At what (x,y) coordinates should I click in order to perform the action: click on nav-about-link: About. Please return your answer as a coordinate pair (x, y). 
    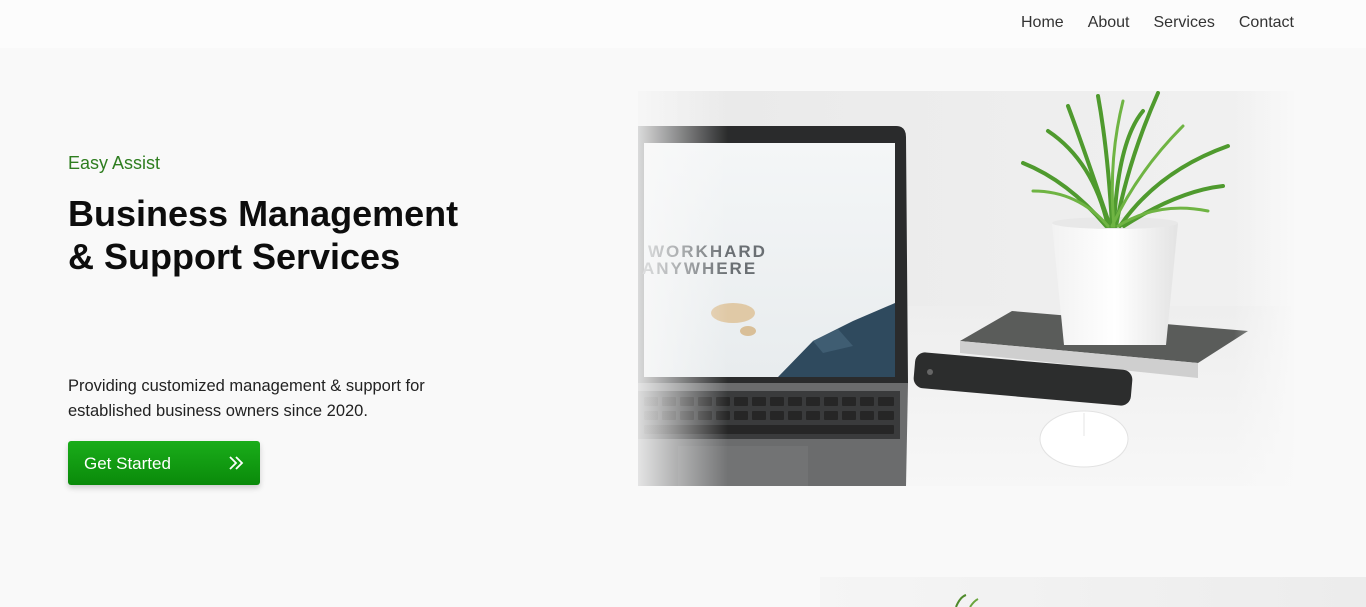
    Looking at the image, I should click on (1109, 23).